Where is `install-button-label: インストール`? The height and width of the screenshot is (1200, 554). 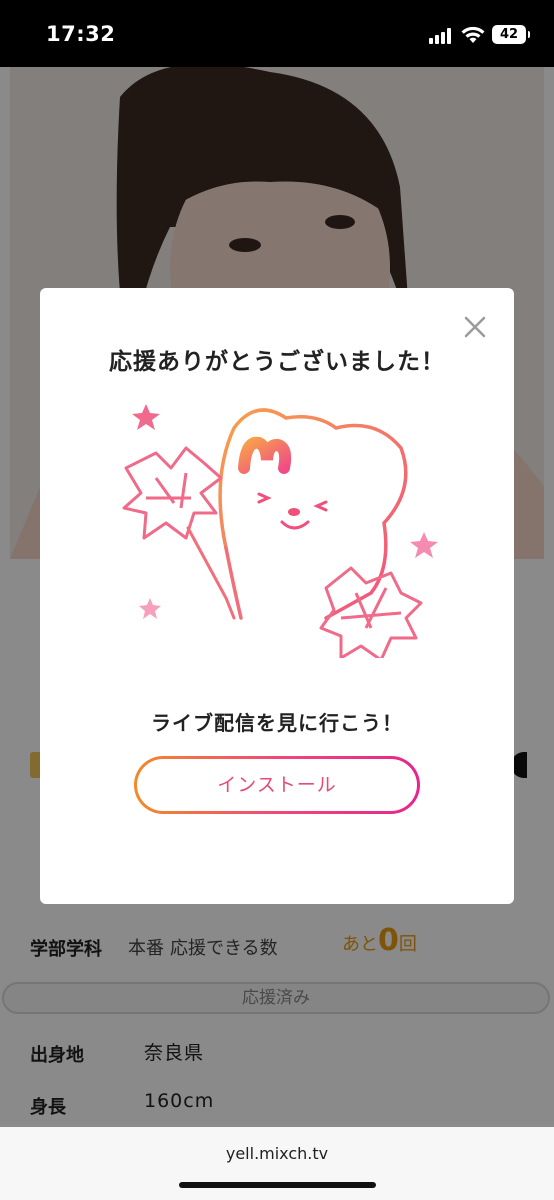
install-button-label: インストール is located at coordinates (277, 785).